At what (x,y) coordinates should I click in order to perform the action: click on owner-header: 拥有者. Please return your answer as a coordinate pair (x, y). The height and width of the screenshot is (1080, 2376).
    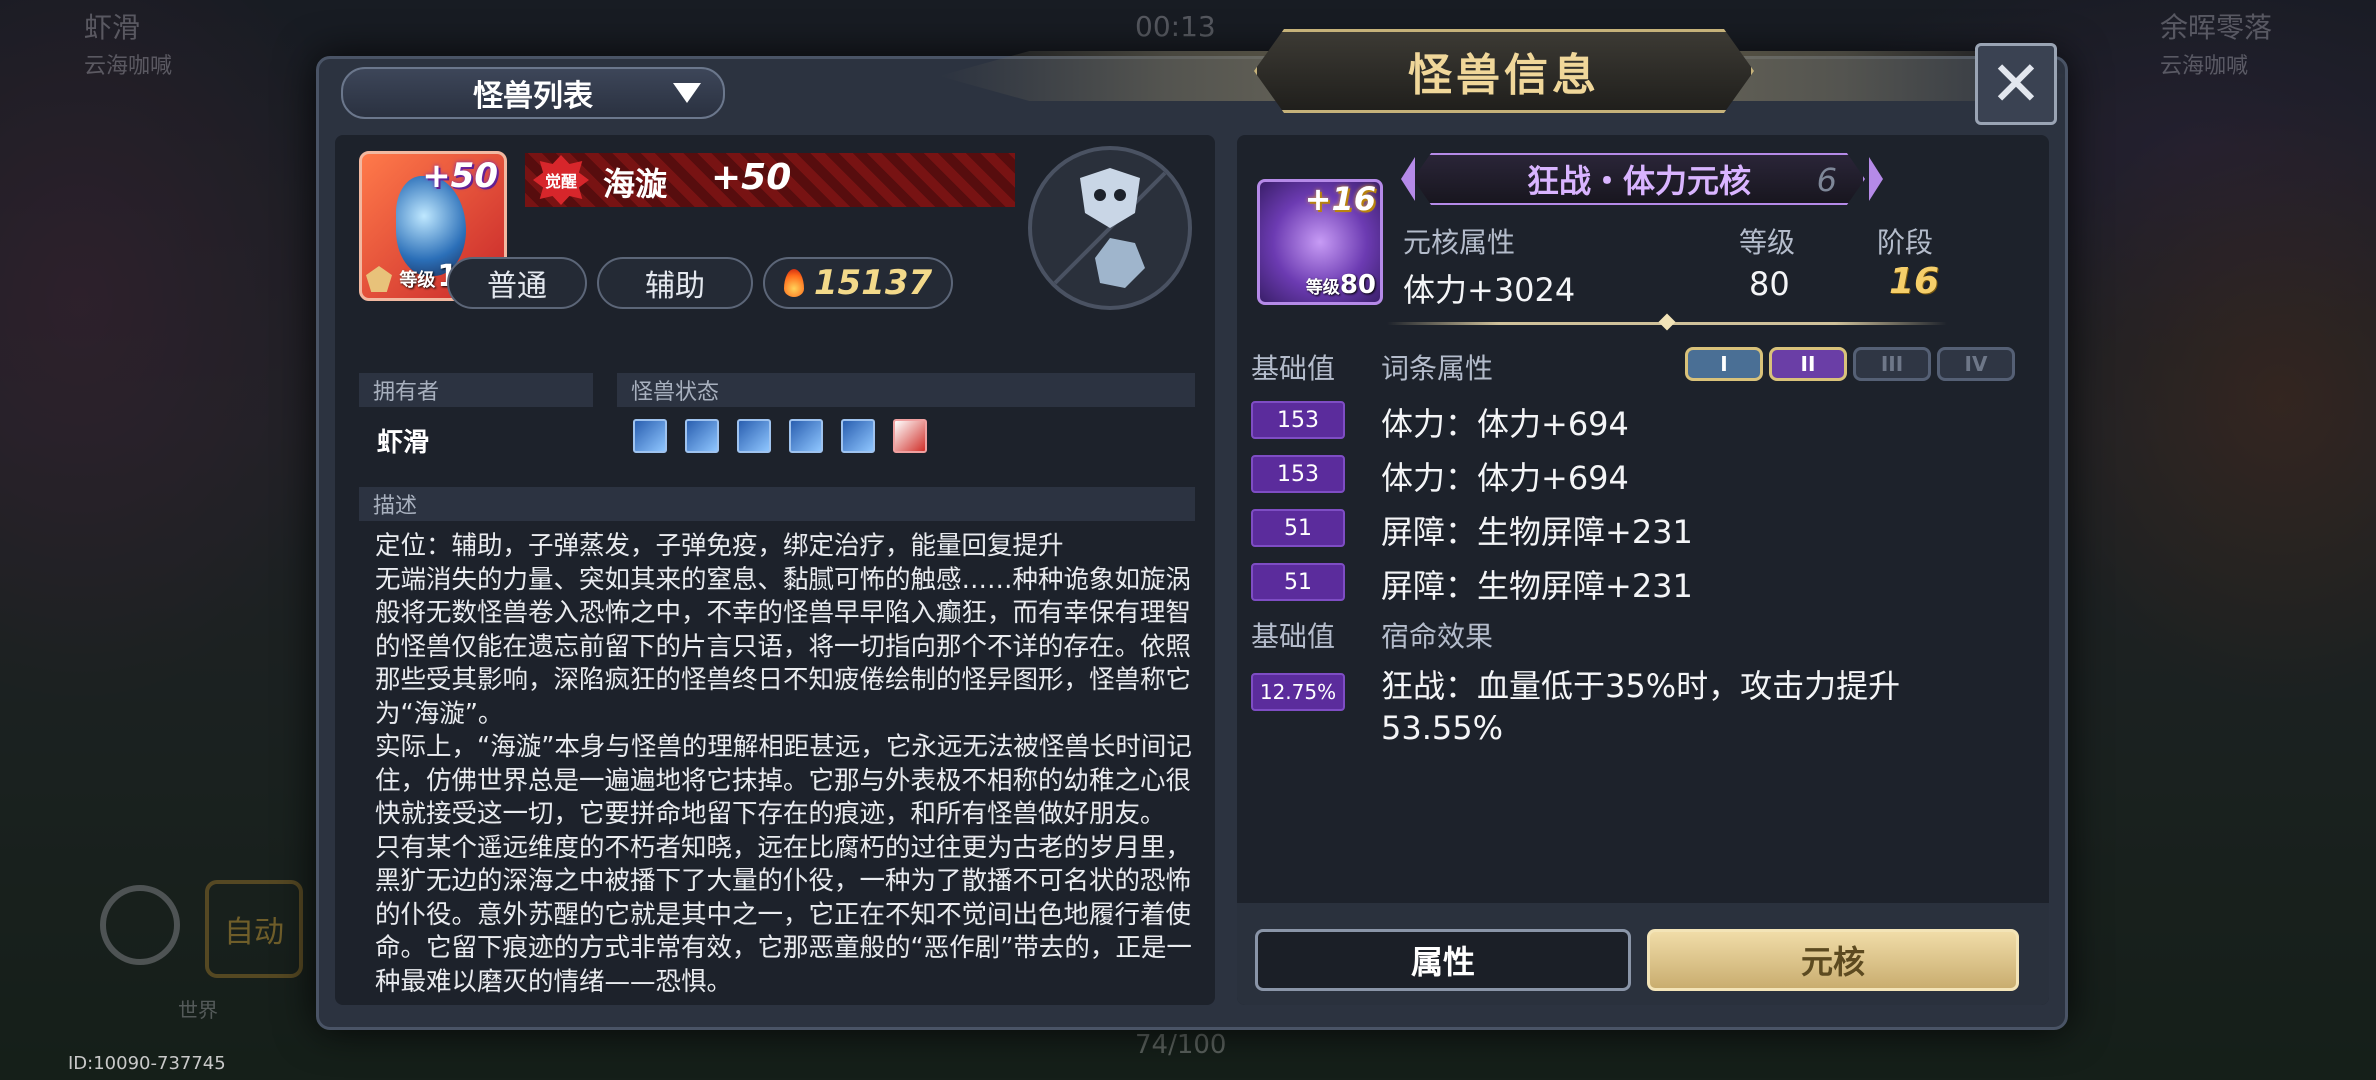
    Looking at the image, I should click on (476, 390).